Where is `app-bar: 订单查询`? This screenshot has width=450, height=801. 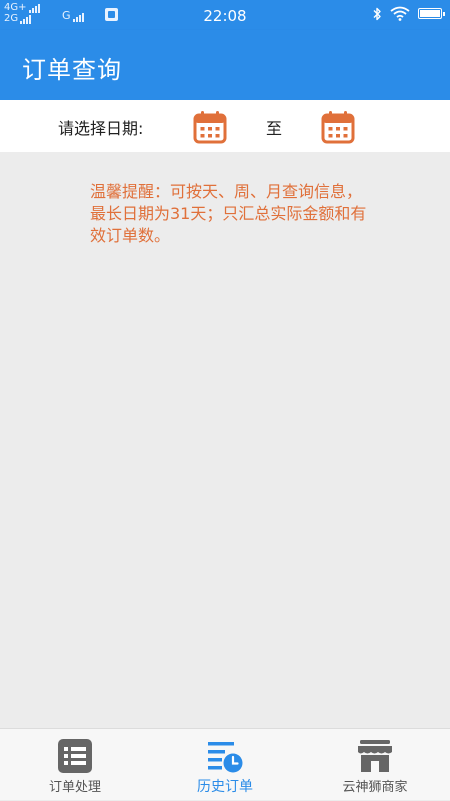
app-bar: 订单查询 is located at coordinates (225, 65).